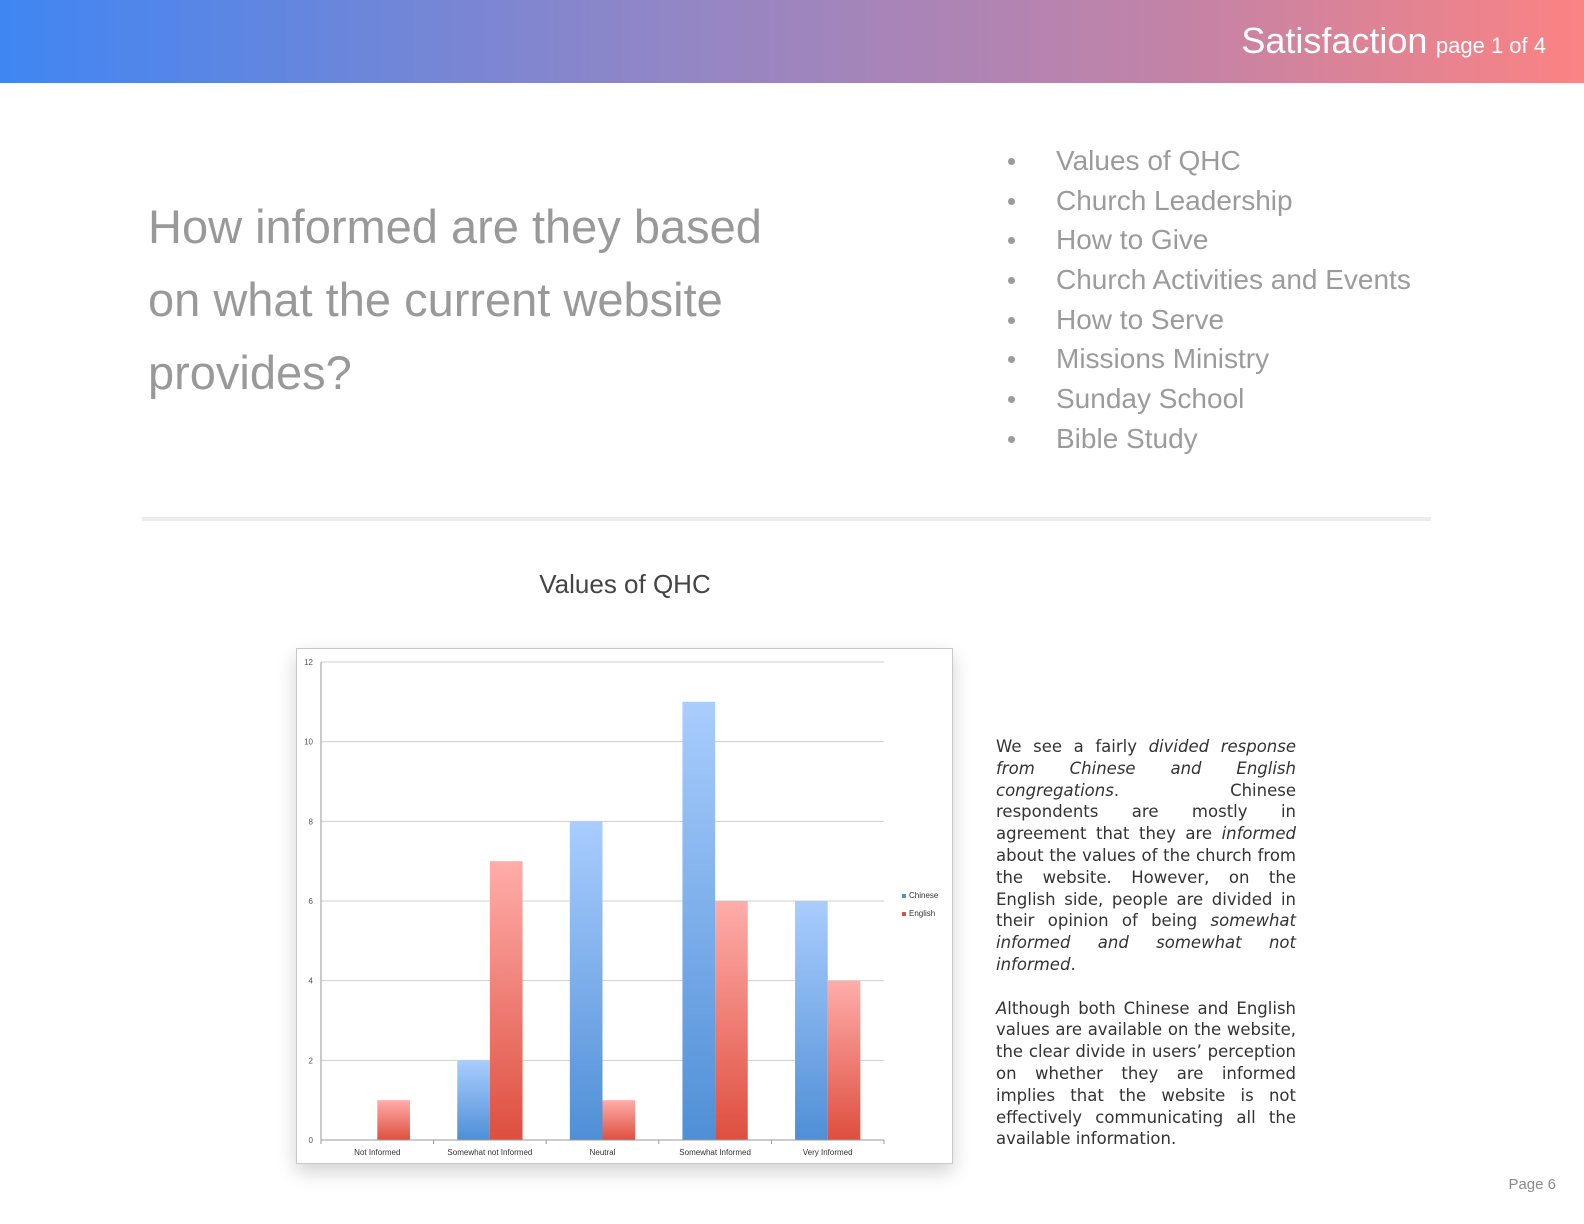 The height and width of the screenshot is (1224, 1584). What do you see at coordinates (1490, 45) in the screenshot?
I see `section-page-indicator: page 1 of 4` at bounding box center [1490, 45].